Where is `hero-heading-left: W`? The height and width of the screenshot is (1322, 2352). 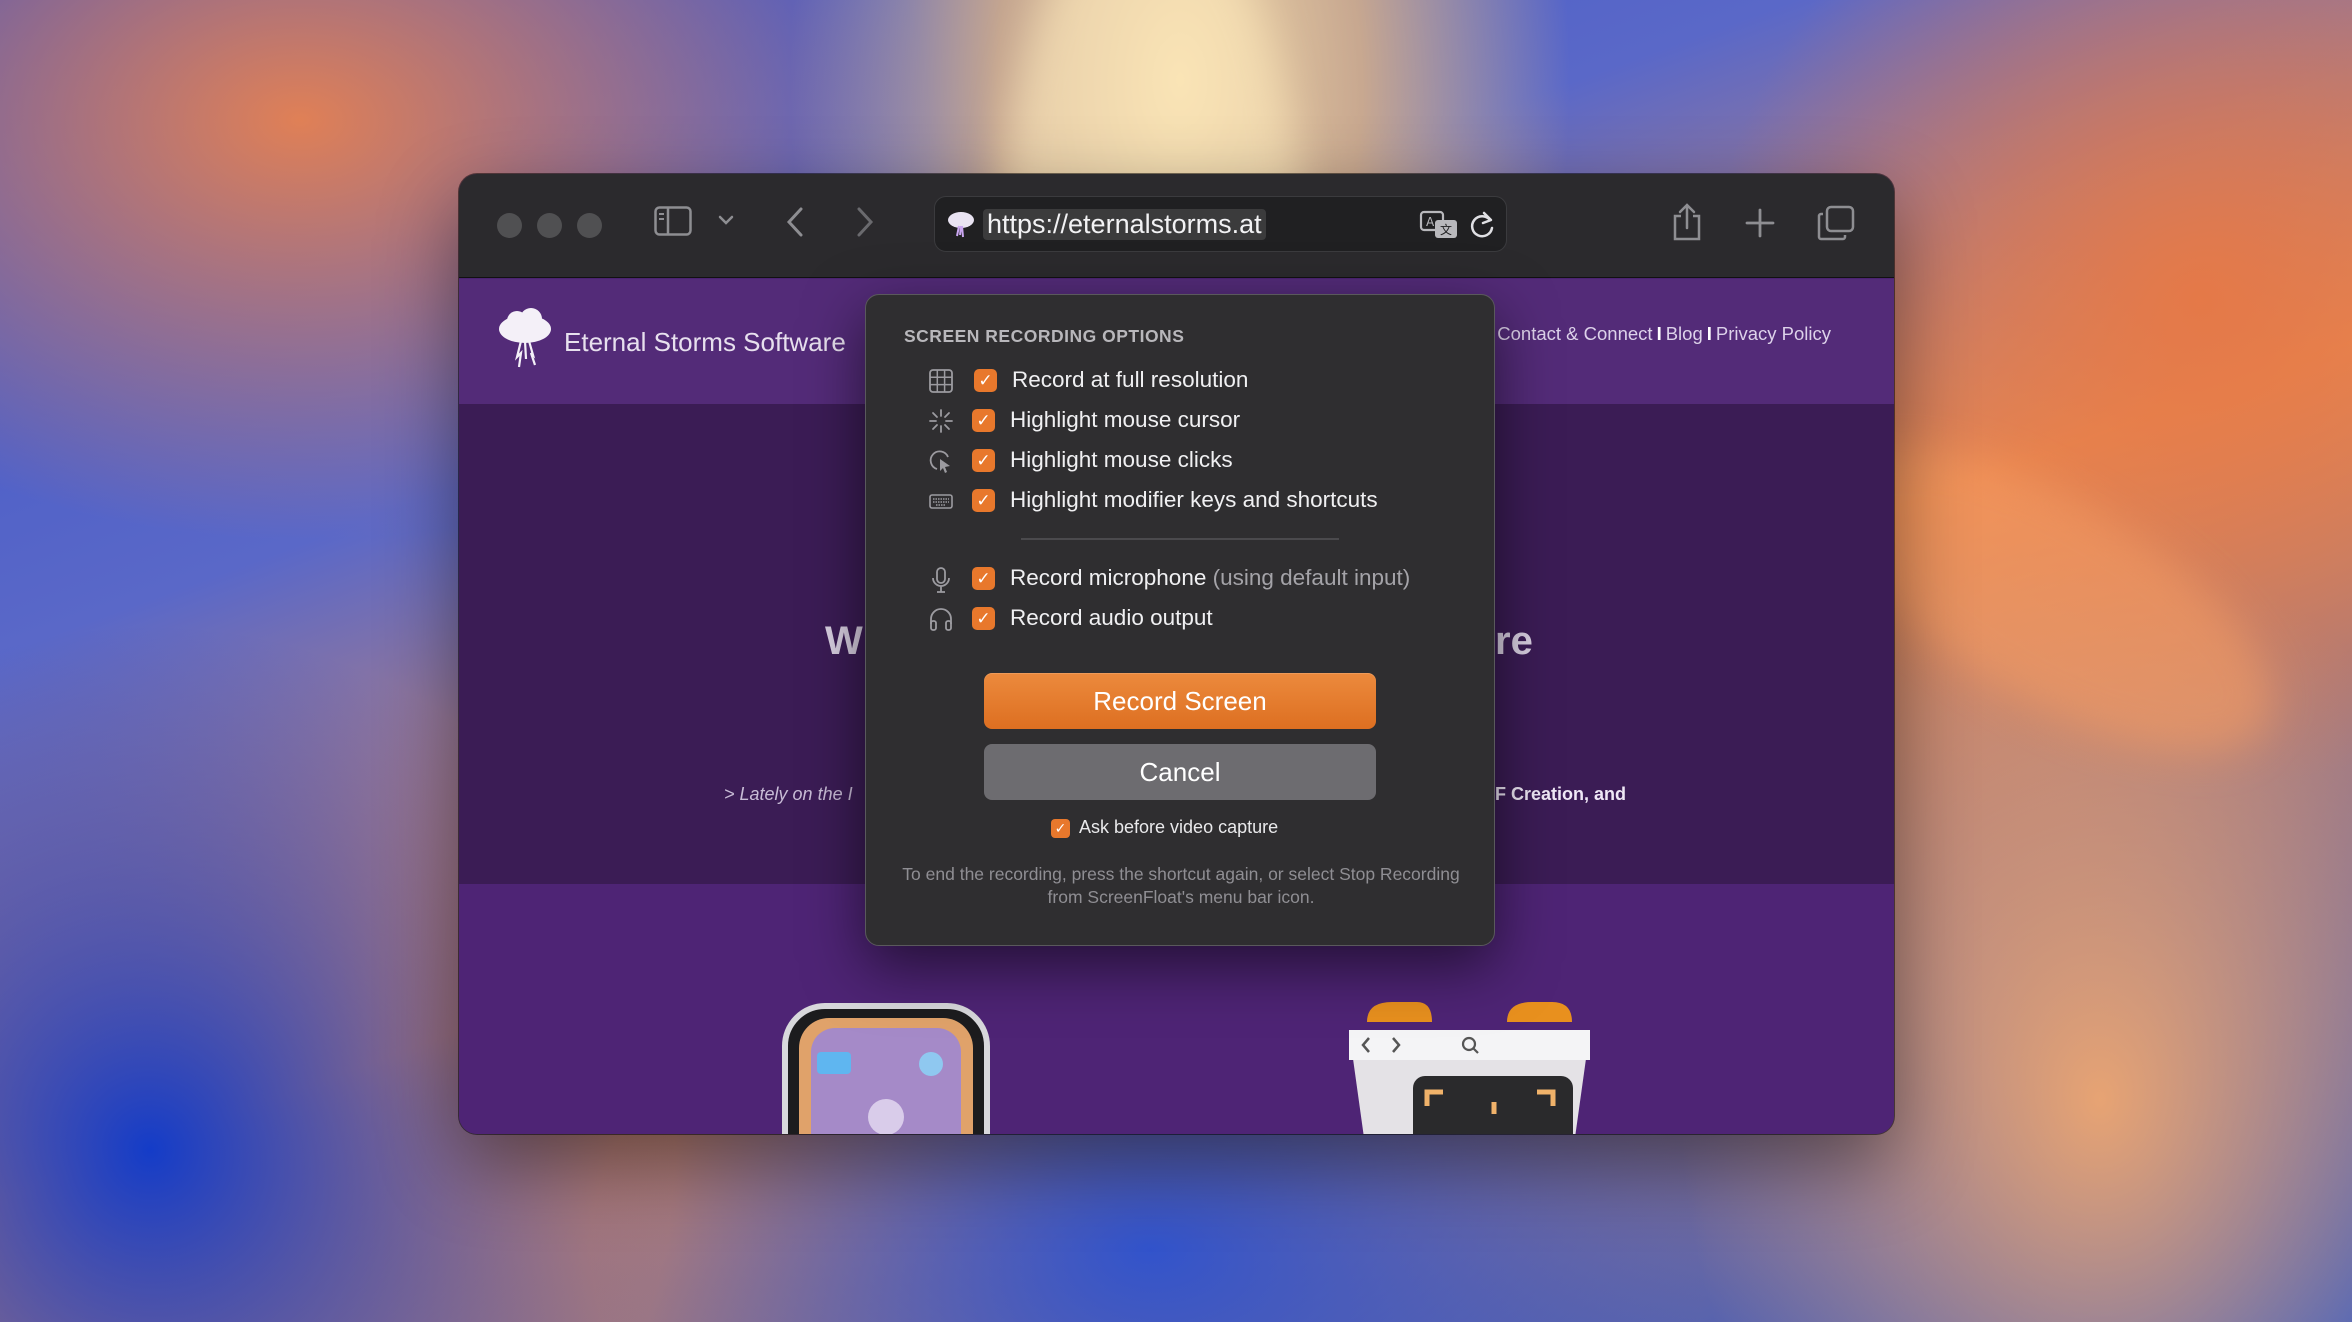 hero-heading-left: W is located at coordinates (844, 641).